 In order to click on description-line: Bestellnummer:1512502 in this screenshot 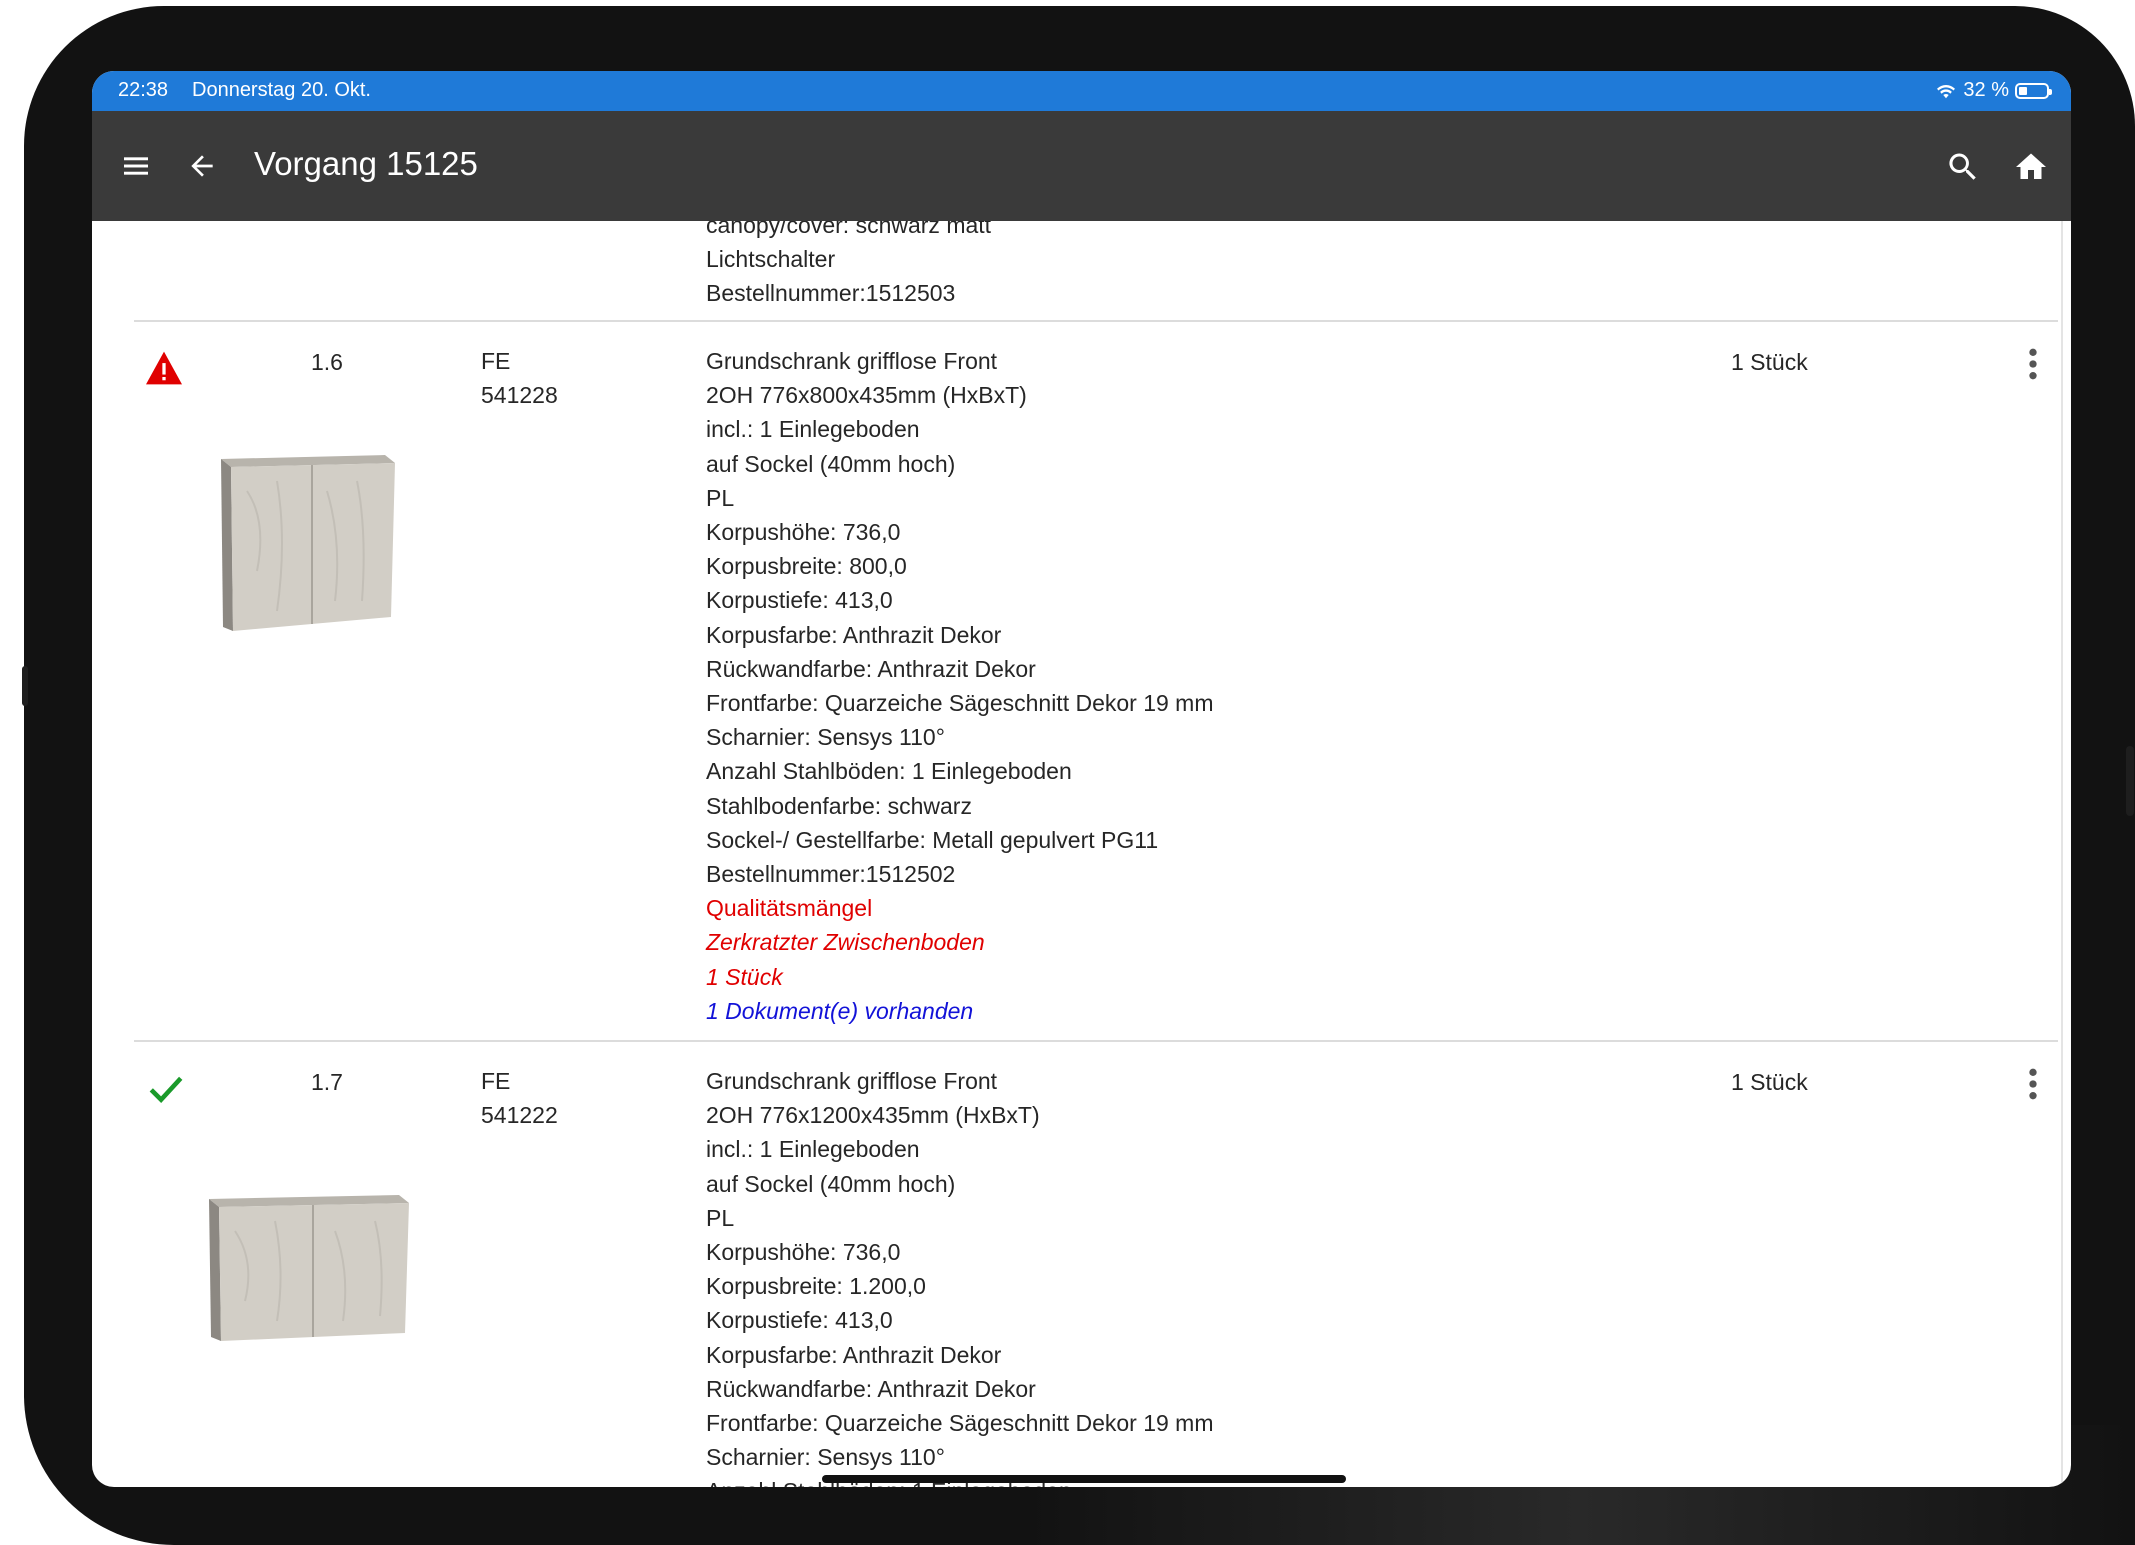, I will do `click(831, 874)`.